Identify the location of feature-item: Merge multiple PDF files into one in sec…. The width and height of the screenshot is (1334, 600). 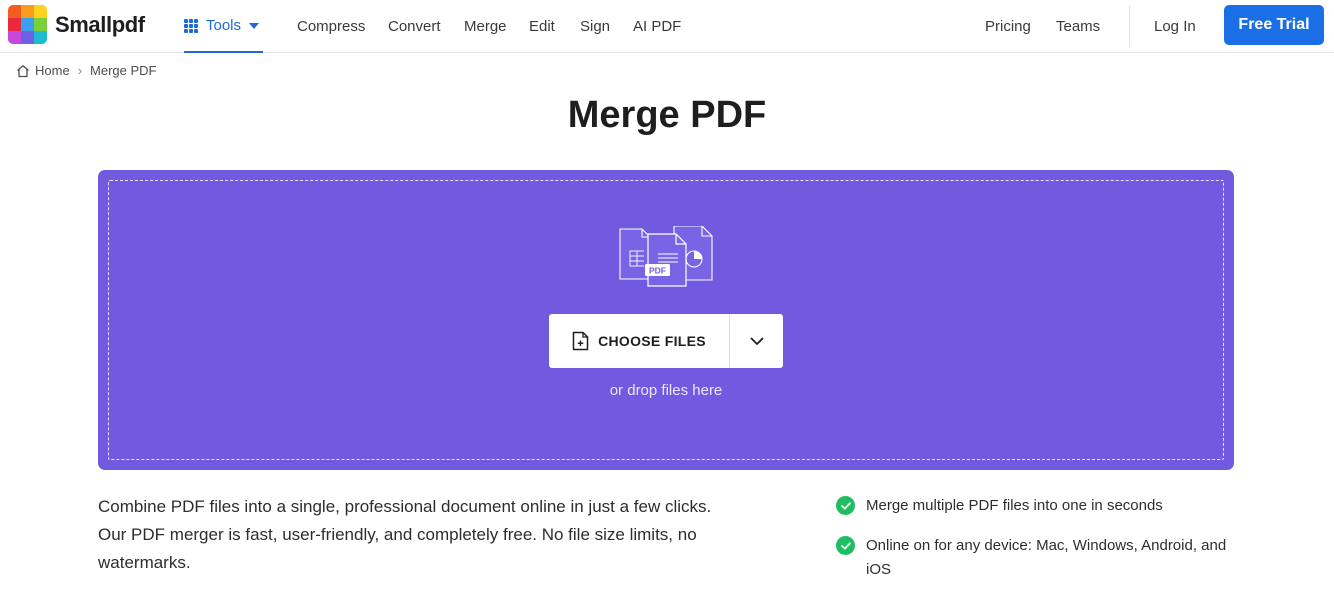
(1036, 506).